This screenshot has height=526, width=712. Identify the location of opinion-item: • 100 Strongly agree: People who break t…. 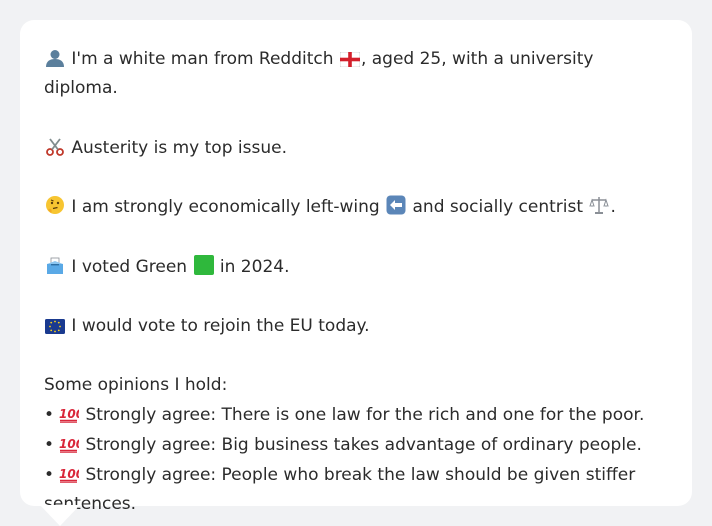
(356, 489).